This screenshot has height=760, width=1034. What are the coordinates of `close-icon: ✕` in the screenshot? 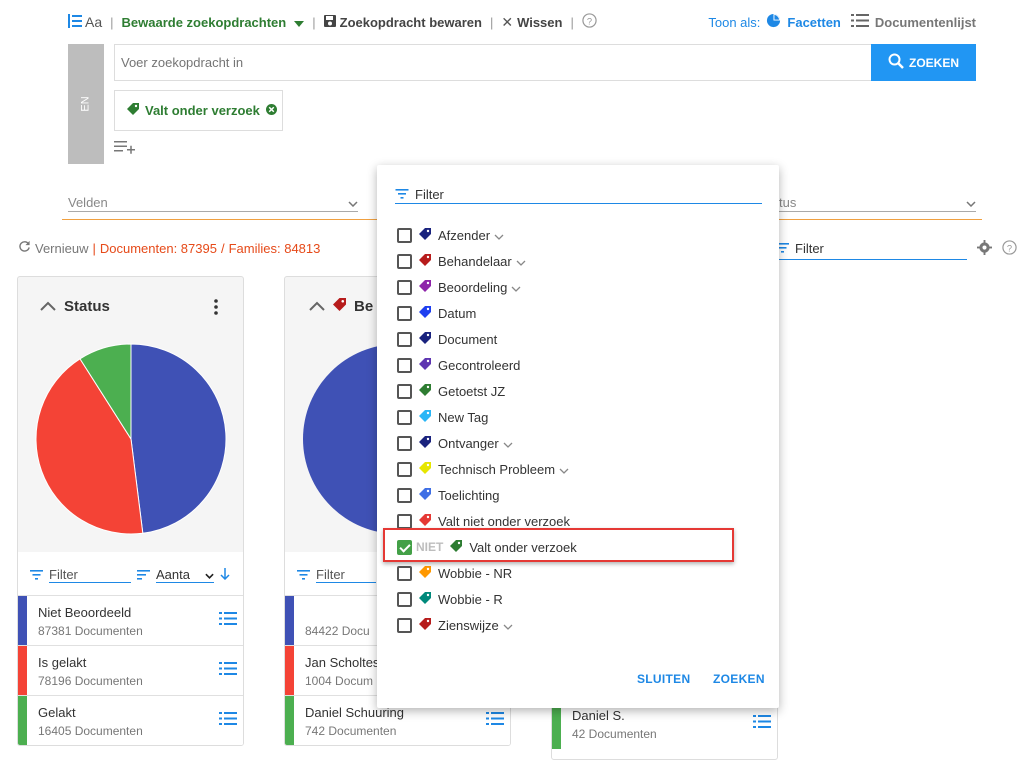 It's located at (507, 22).